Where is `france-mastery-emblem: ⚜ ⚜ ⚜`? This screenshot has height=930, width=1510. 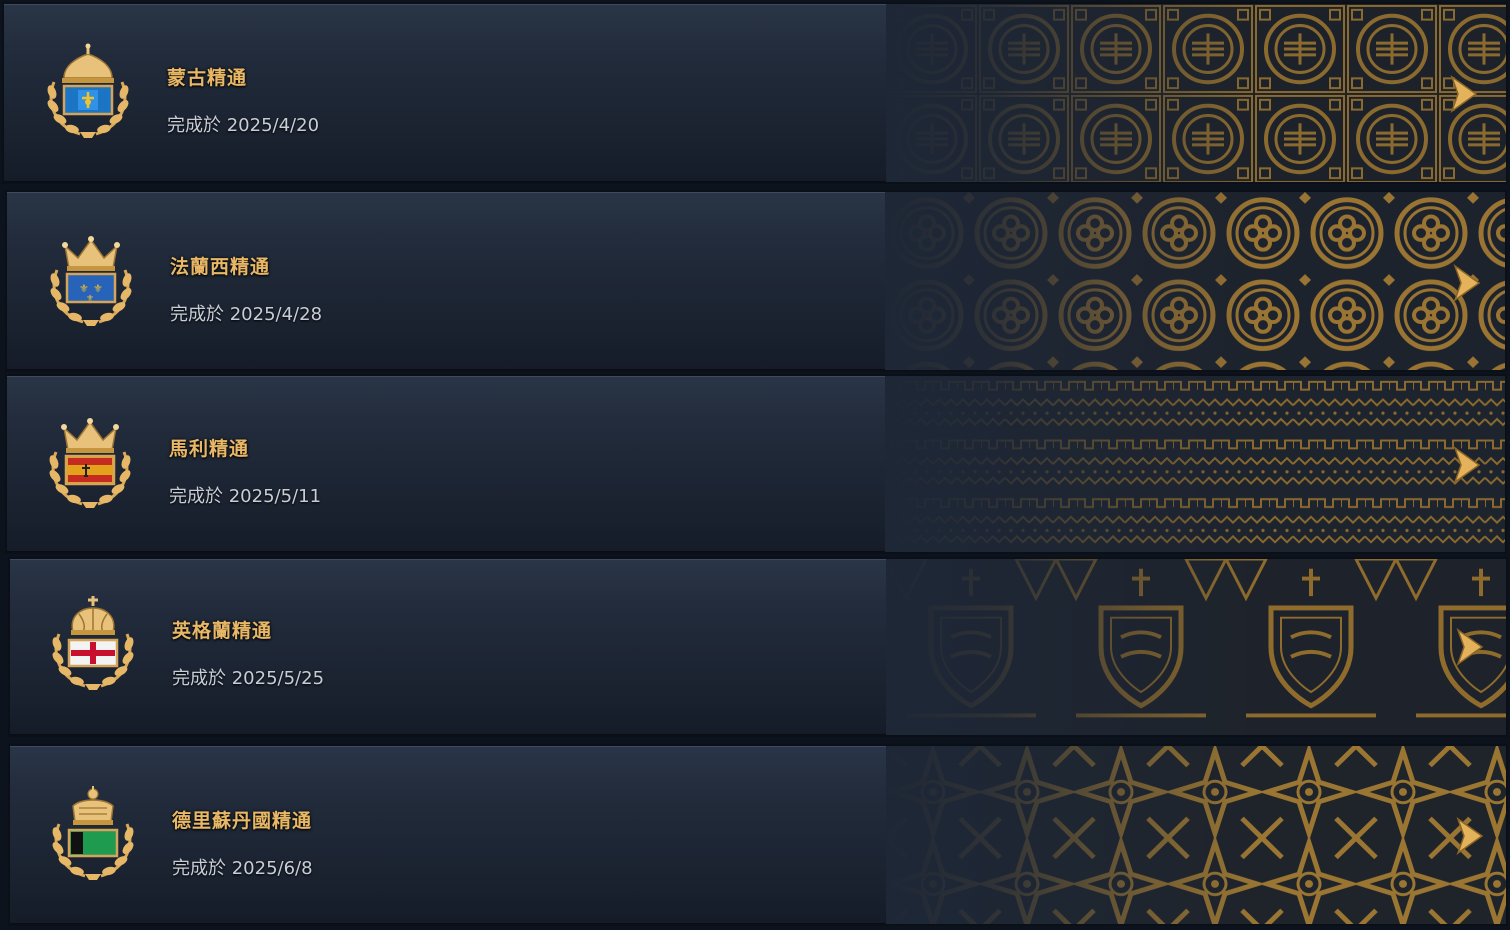
france-mastery-emblem: ⚜ ⚜ ⚜ is located at coordinates (91, 282).